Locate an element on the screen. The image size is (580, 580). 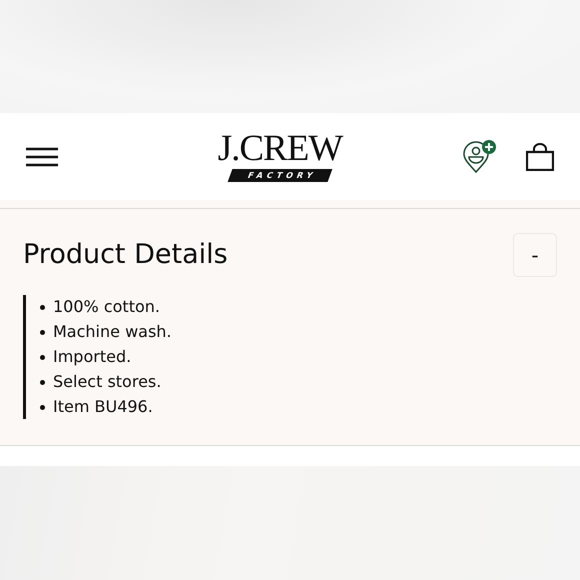
detail-item: Machine wash. is located at coordinates (112, 332).